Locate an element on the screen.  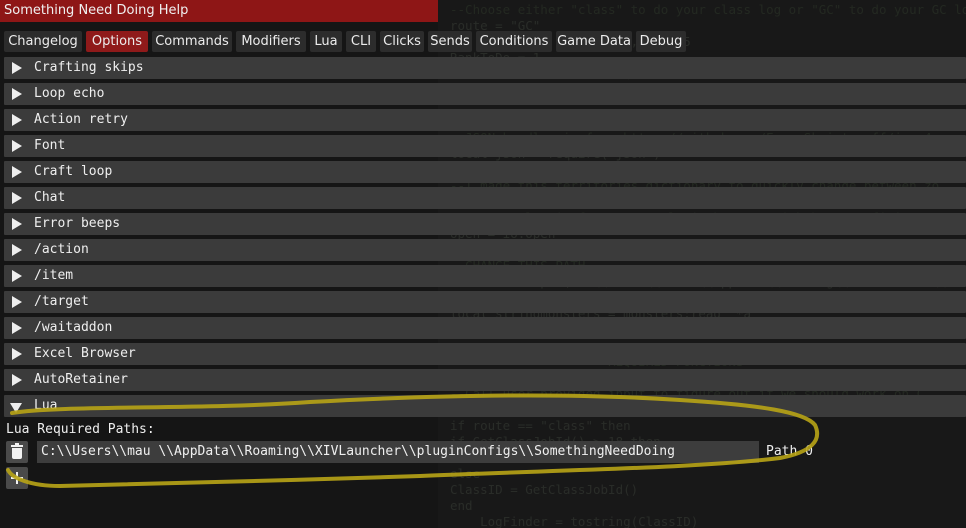
path-index-label: Path 0 is located at coordinates (789, 451).